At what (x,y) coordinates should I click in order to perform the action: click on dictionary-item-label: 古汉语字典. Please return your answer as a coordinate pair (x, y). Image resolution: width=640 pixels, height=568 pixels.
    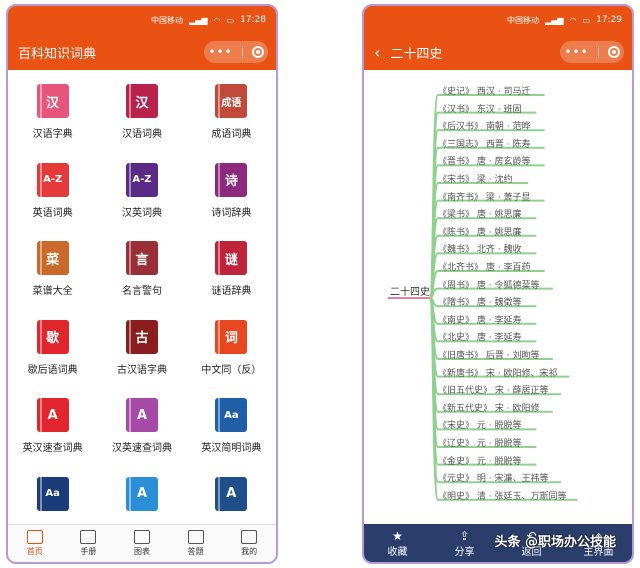
    Looking at the image, I should click on (141, 370).